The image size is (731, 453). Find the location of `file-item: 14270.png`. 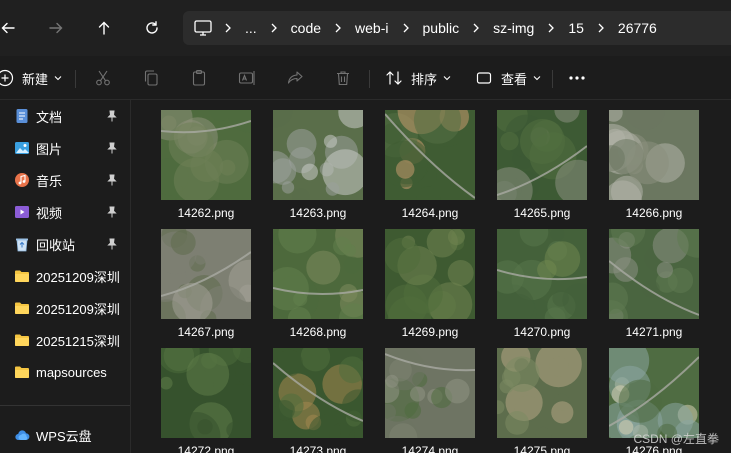

file-item: 14270.png is located at coordinates (542, 284).